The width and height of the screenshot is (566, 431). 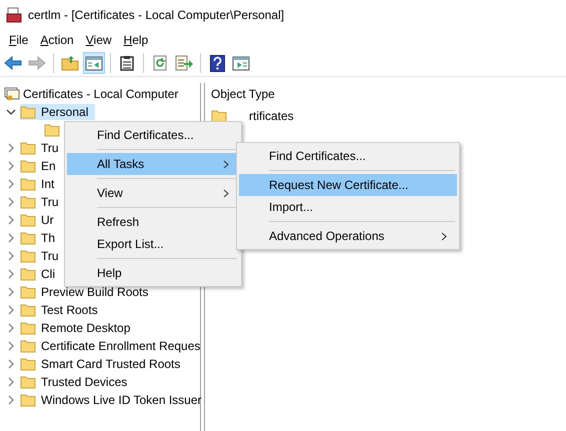 What do you see at coordinates (70, 63) in the screenshot?
I see `folder-up-icon` at bounding box center [70, 63].